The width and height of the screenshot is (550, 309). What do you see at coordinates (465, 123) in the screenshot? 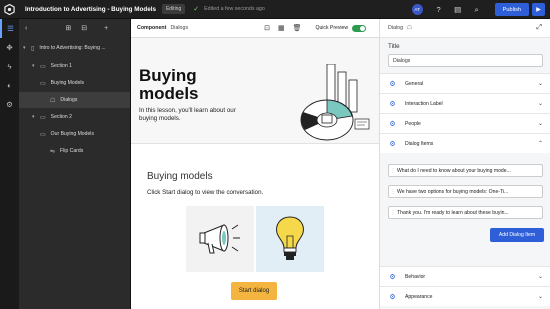
I see `accordion-people: ⚙ People ⌄` at bounding box center [465, 123].